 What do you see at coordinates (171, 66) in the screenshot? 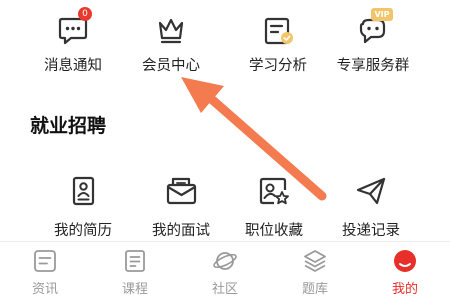
I see `tile-label: 会员中心` at bounding box center [171, 66].